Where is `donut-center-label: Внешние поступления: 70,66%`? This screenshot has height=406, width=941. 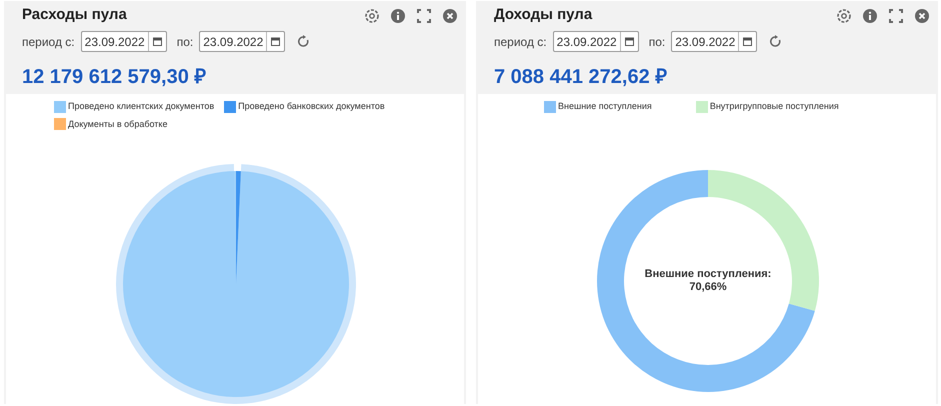 donut-center-label: Внешние поступления: 70,66% is located at coordinates (708, 281).